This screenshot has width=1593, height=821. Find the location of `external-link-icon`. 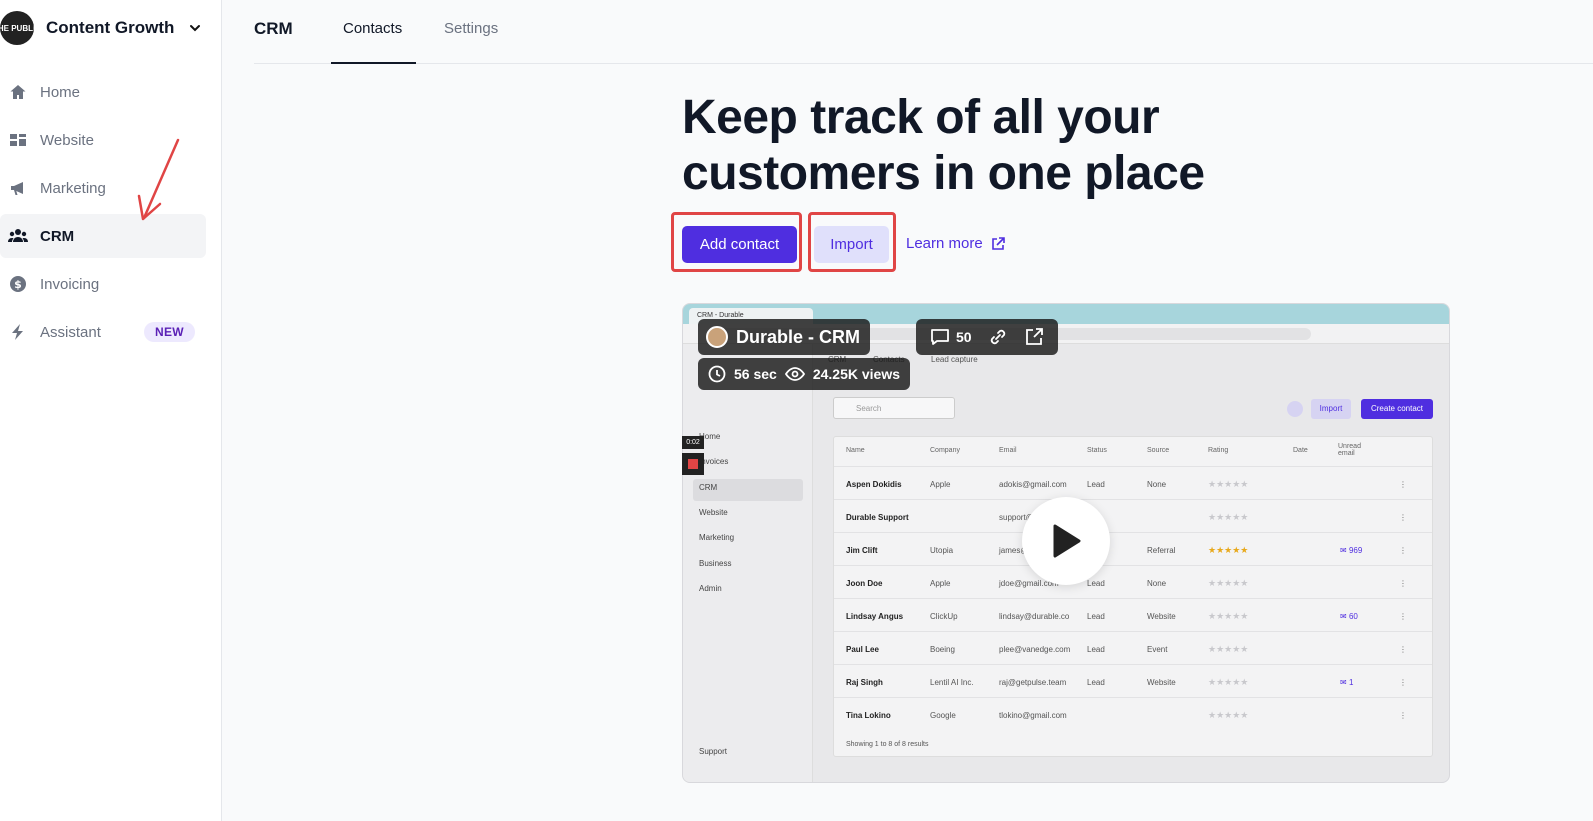

external-link-icon is located at coordinates (998, 243).